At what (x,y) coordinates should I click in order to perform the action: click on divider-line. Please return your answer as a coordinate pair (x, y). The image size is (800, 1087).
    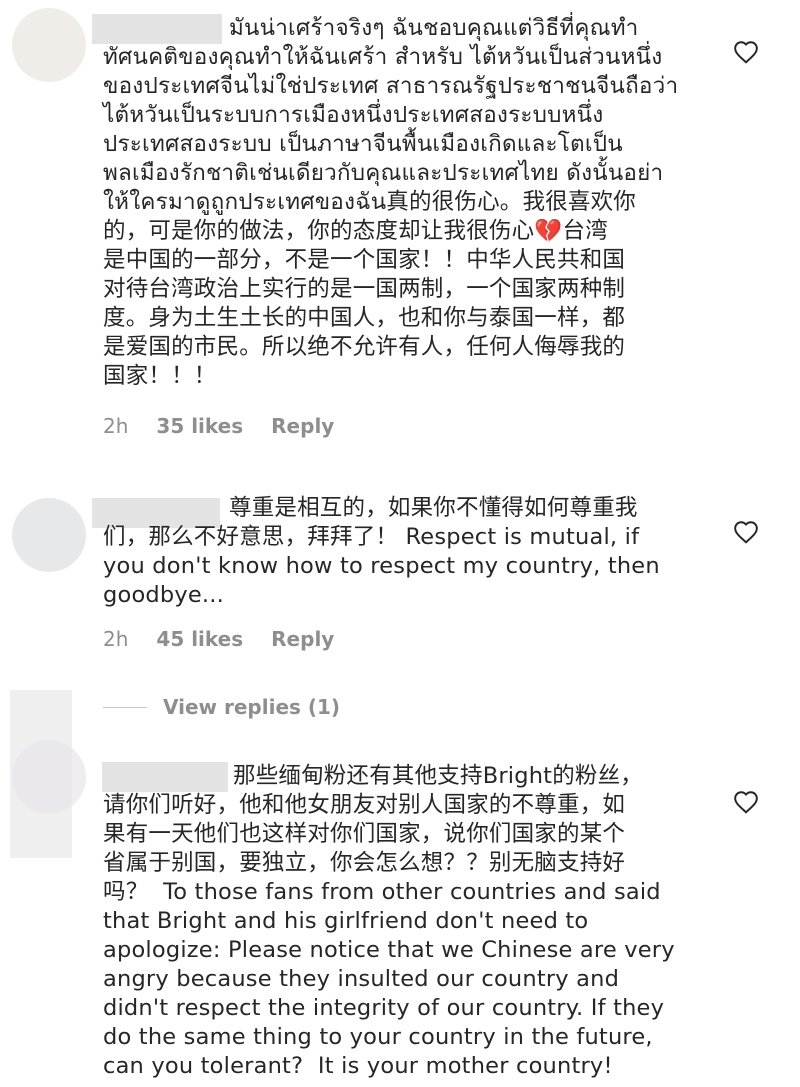
    Looking at the image, I should click on (125, 707).